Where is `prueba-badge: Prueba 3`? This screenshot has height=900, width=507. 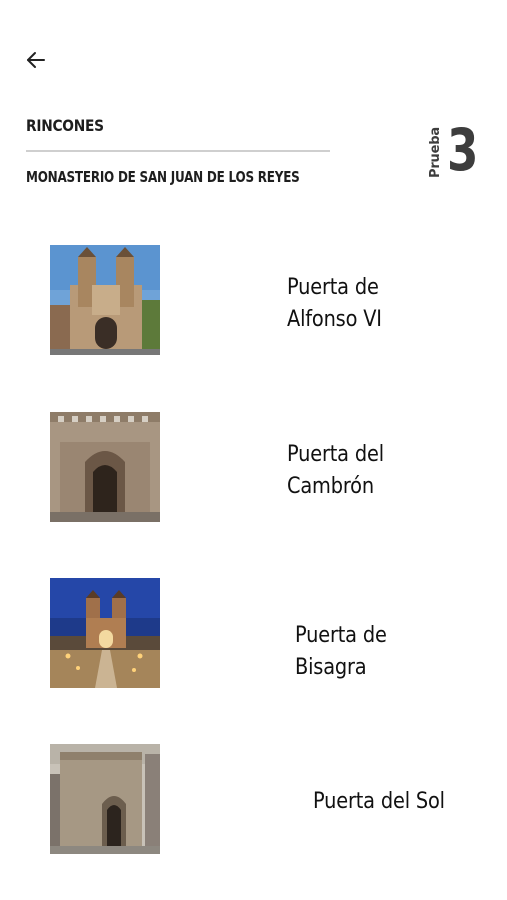
prueba-badge: Prueba 3 is located at coordinates (456, 151).